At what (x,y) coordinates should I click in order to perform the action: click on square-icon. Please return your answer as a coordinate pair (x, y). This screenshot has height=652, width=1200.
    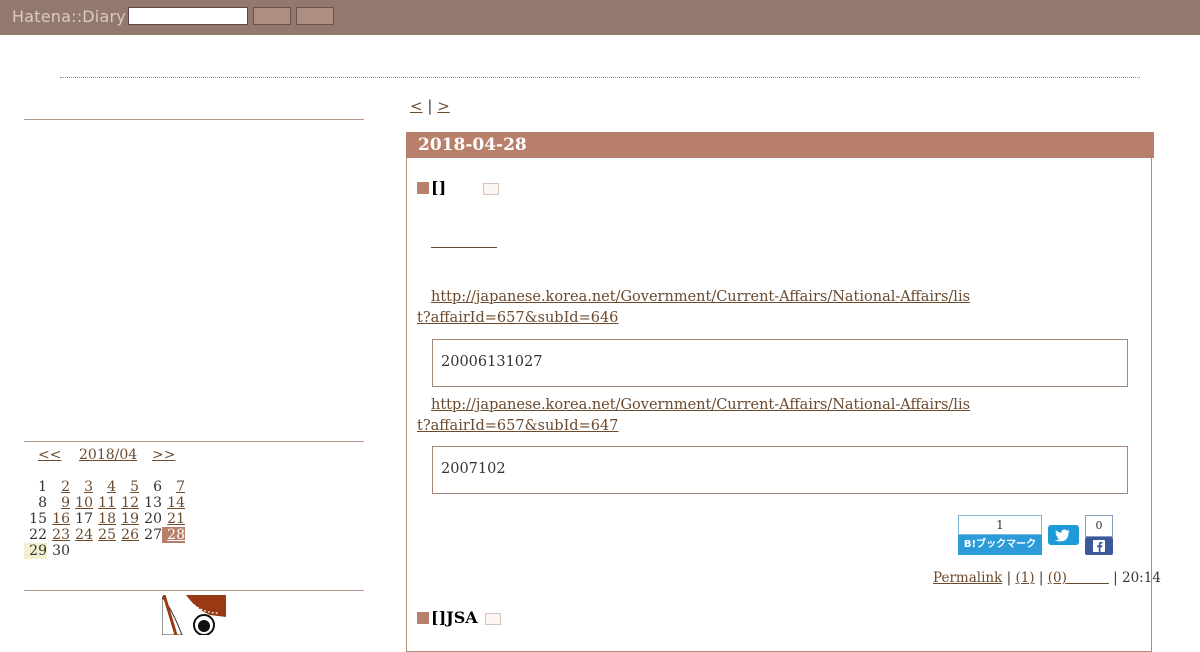
    Looking at the image, I should click on (423, 188).